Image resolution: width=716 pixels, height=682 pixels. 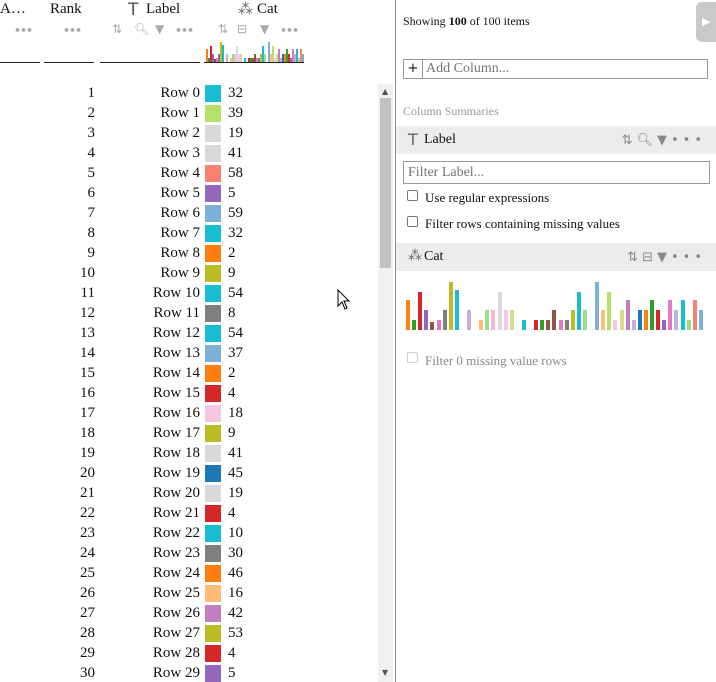 I want to click on table-row: 25 Row 24 46, so click(x=189, y=574).